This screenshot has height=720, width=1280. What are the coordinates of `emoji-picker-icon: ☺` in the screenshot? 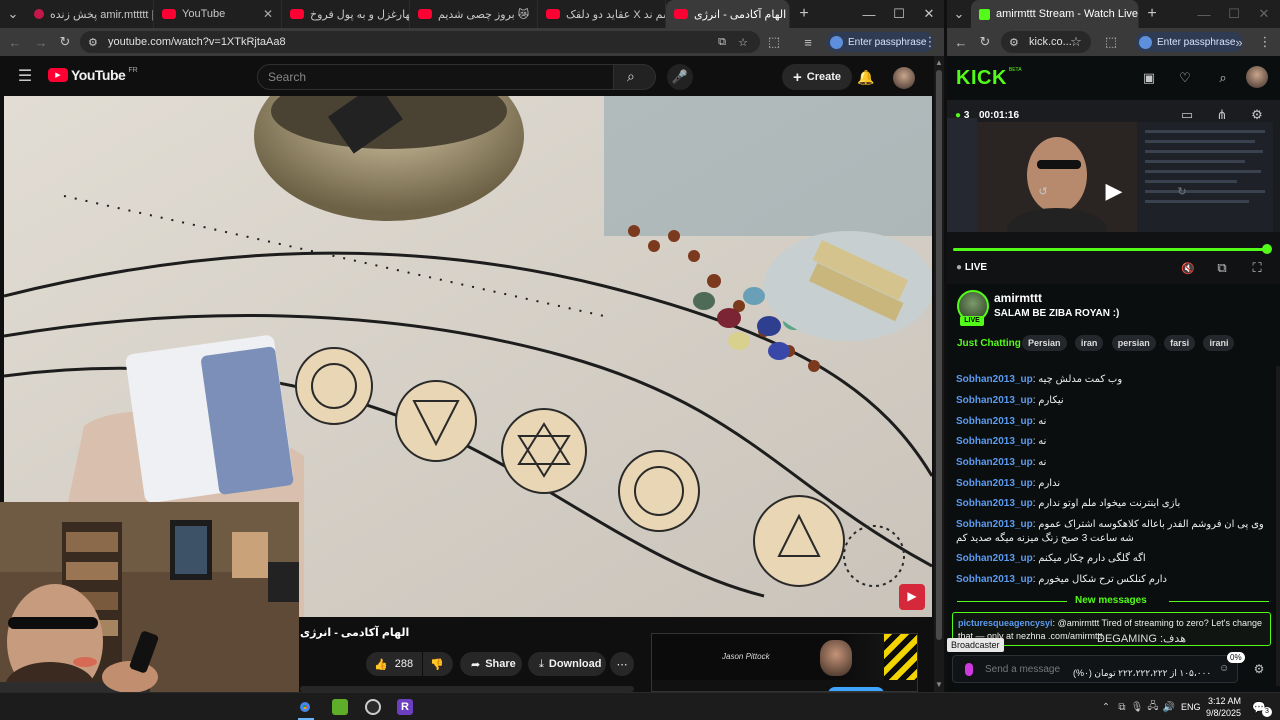 It's located at (1224, 668).